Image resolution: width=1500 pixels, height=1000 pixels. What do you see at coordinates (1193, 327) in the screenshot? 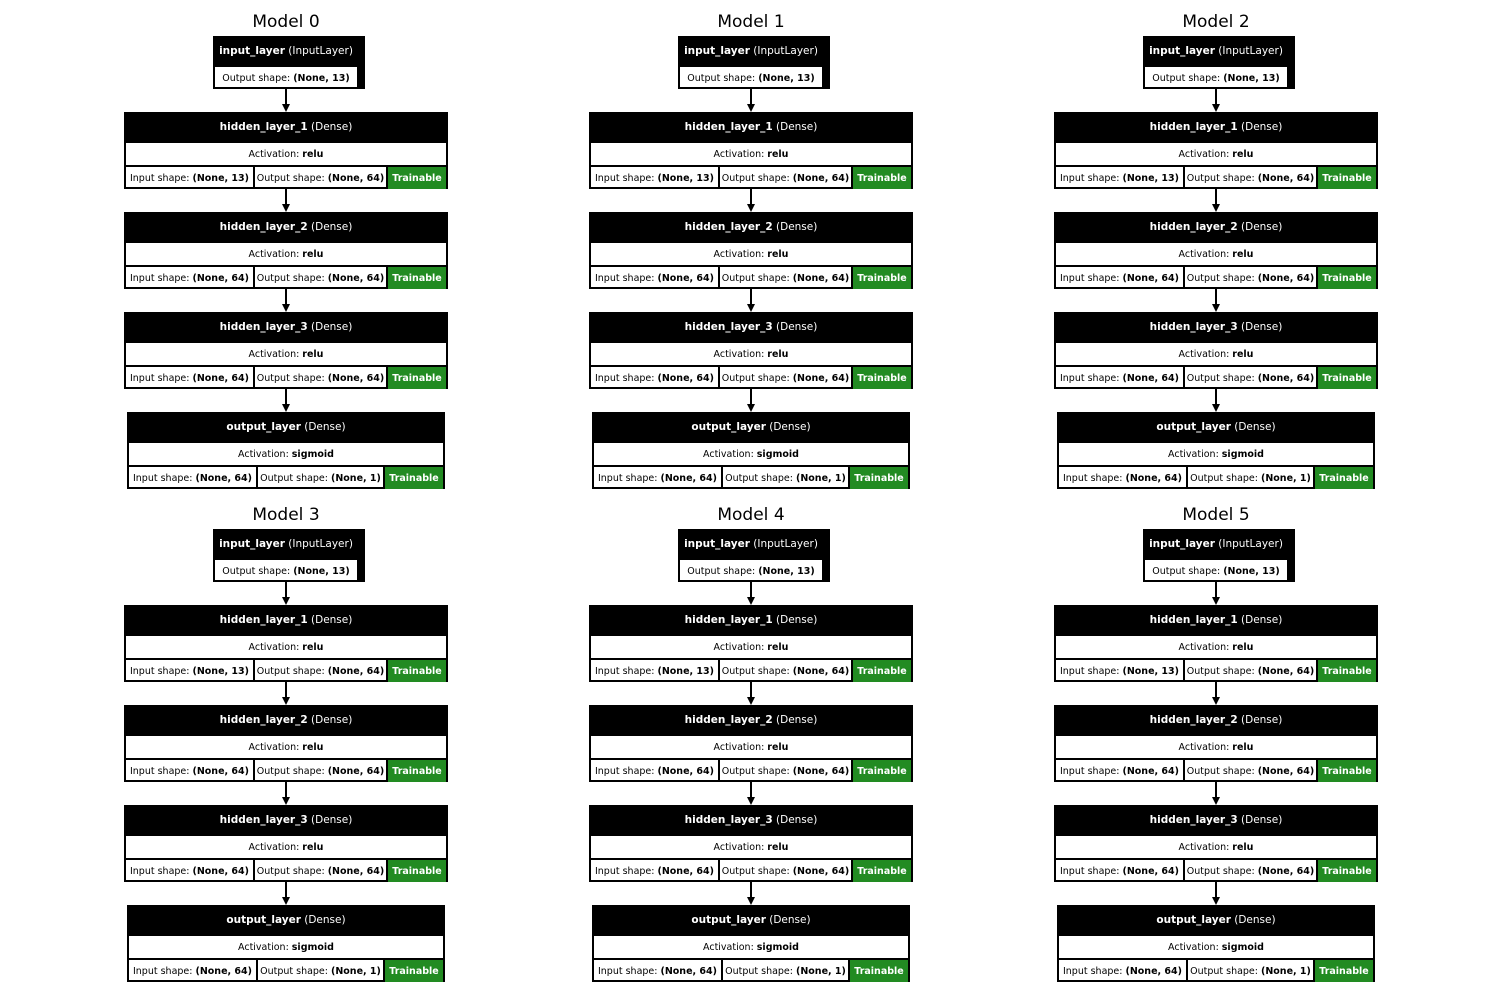
I see `layer-name: hidden_layer_3` at bounding box center [1193, 327].